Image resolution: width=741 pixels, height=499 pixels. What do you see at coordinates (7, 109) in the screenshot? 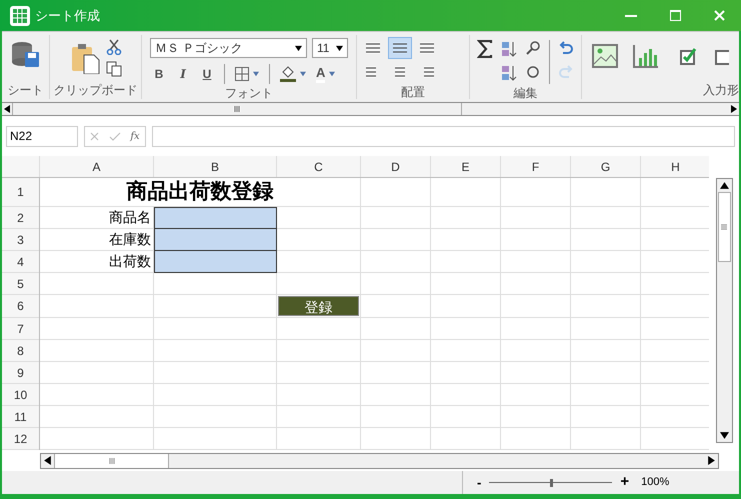
I see `caret-left-icon` at bounding box center [7, 109].